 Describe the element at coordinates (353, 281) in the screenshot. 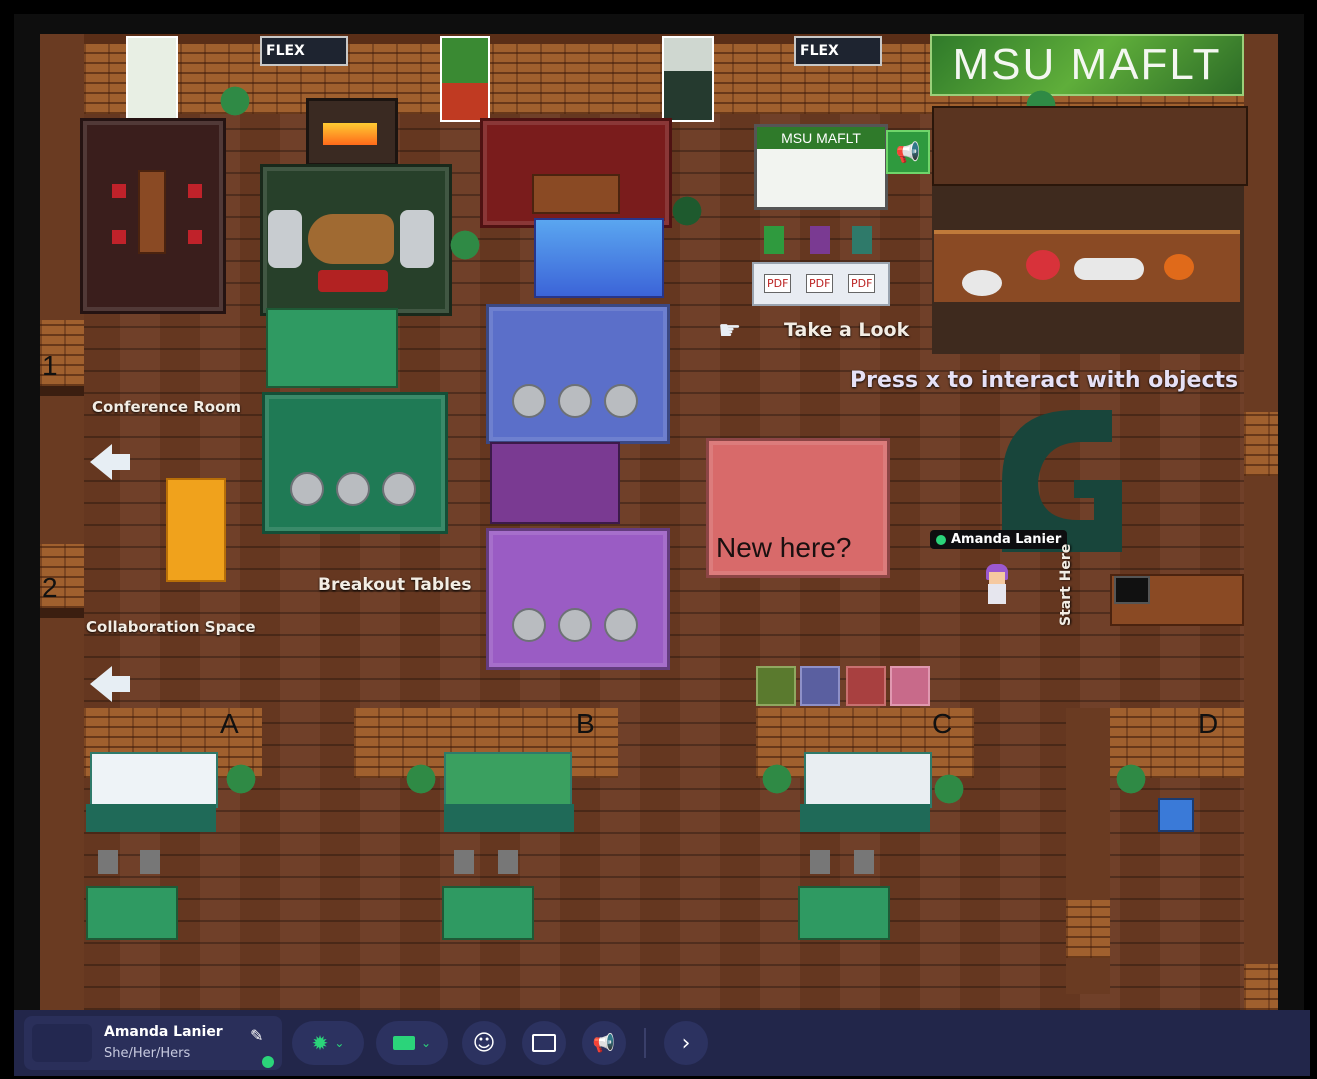

I see `red-bench` at that location.